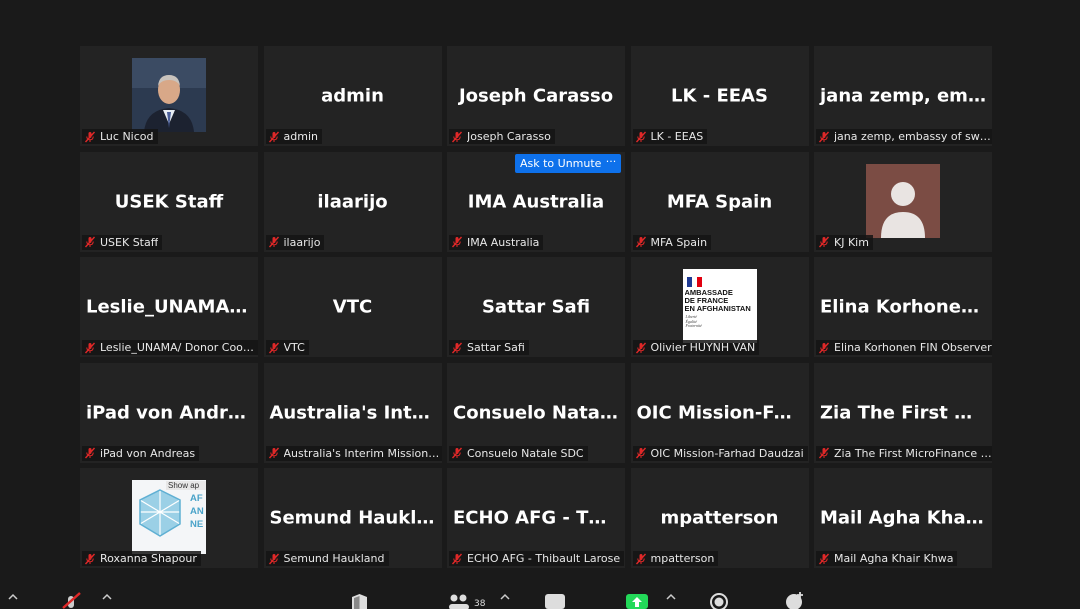 Image resolution: width=1080 pixels, height=609 pixels. Describe the element at coordinates (719, 601) in the screenshot. I see `record-icon` at that location.